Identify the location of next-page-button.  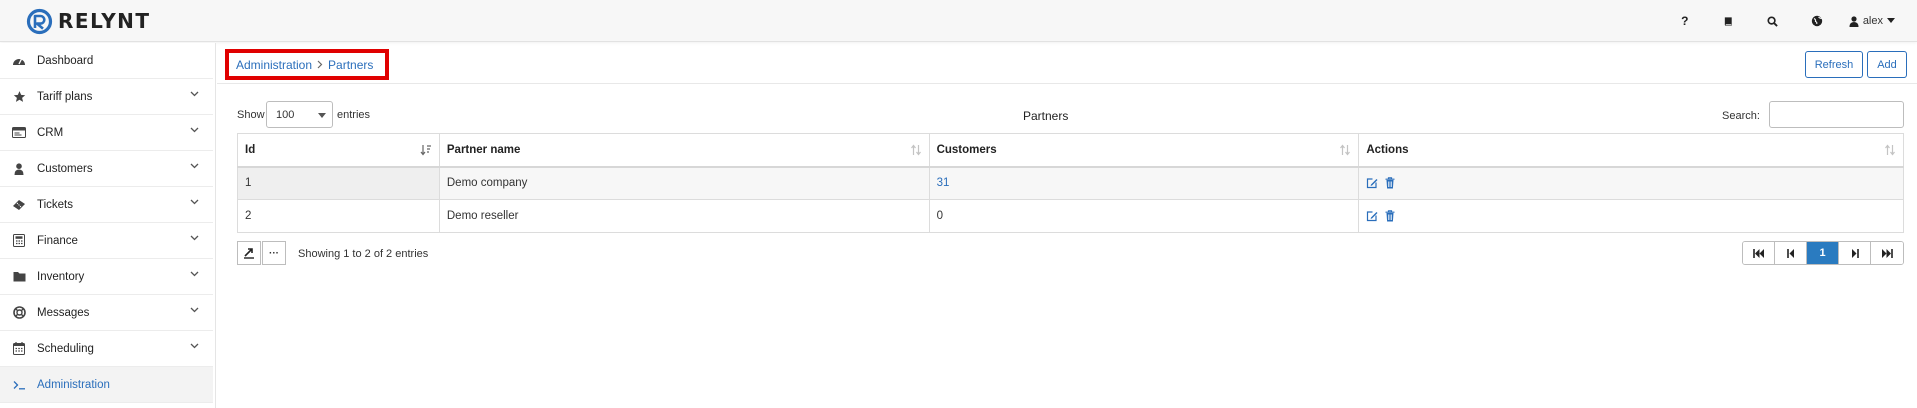
(1855, 253).